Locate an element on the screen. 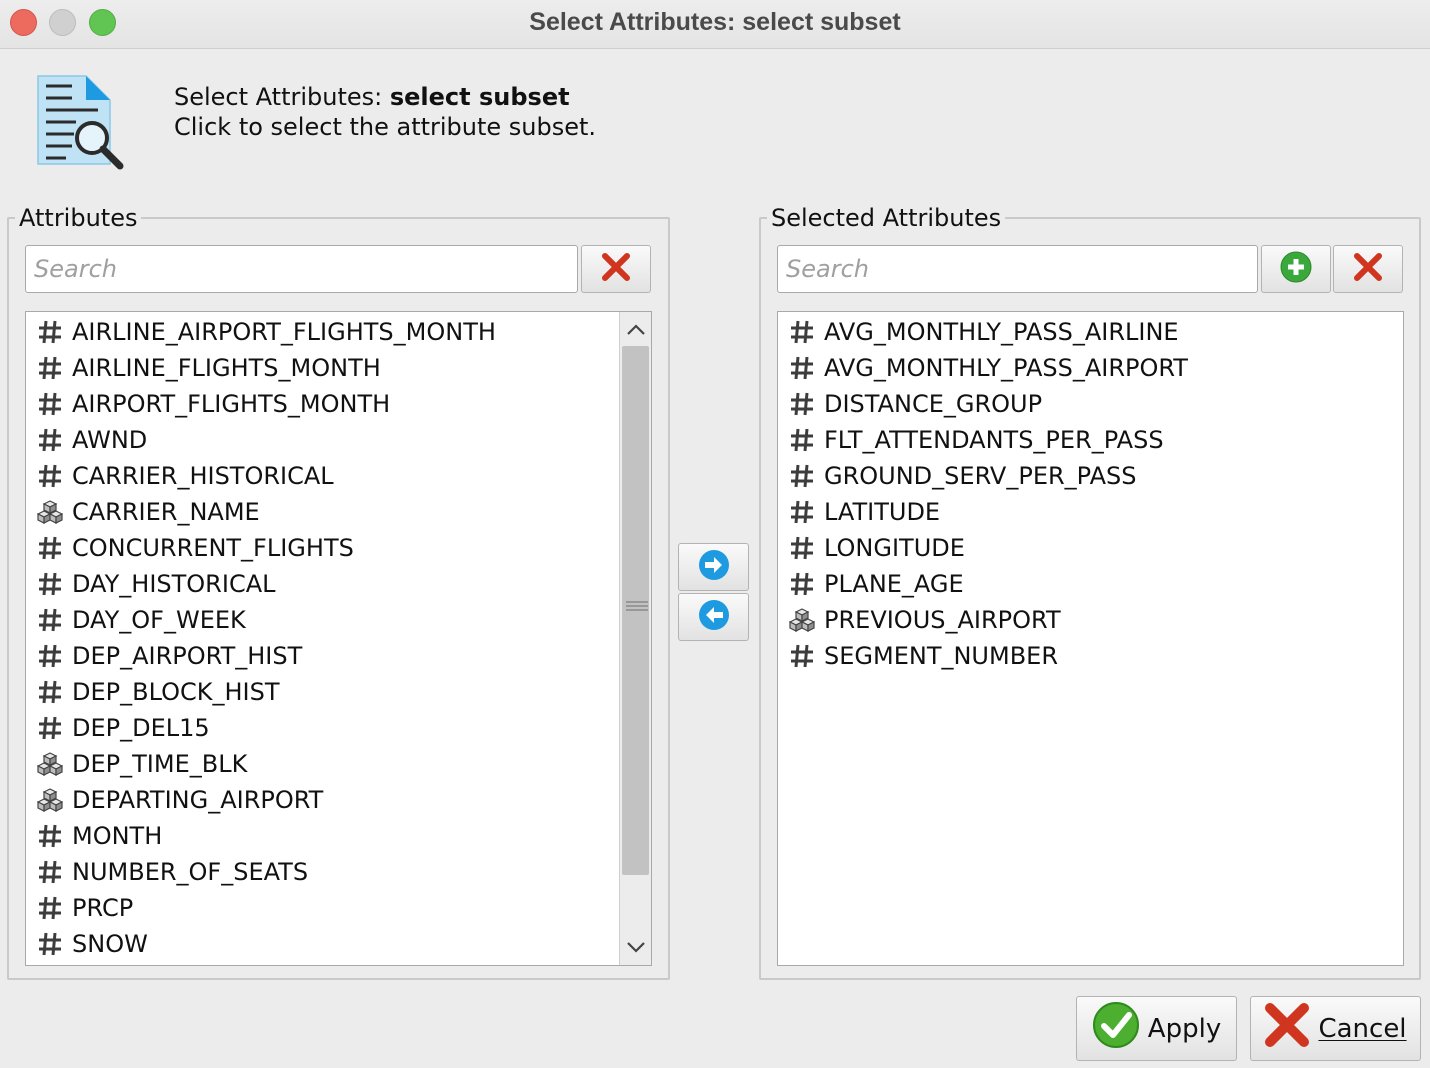  list-item-label: NUMBER_OF_SEATS is located at coordinates (190, 872).